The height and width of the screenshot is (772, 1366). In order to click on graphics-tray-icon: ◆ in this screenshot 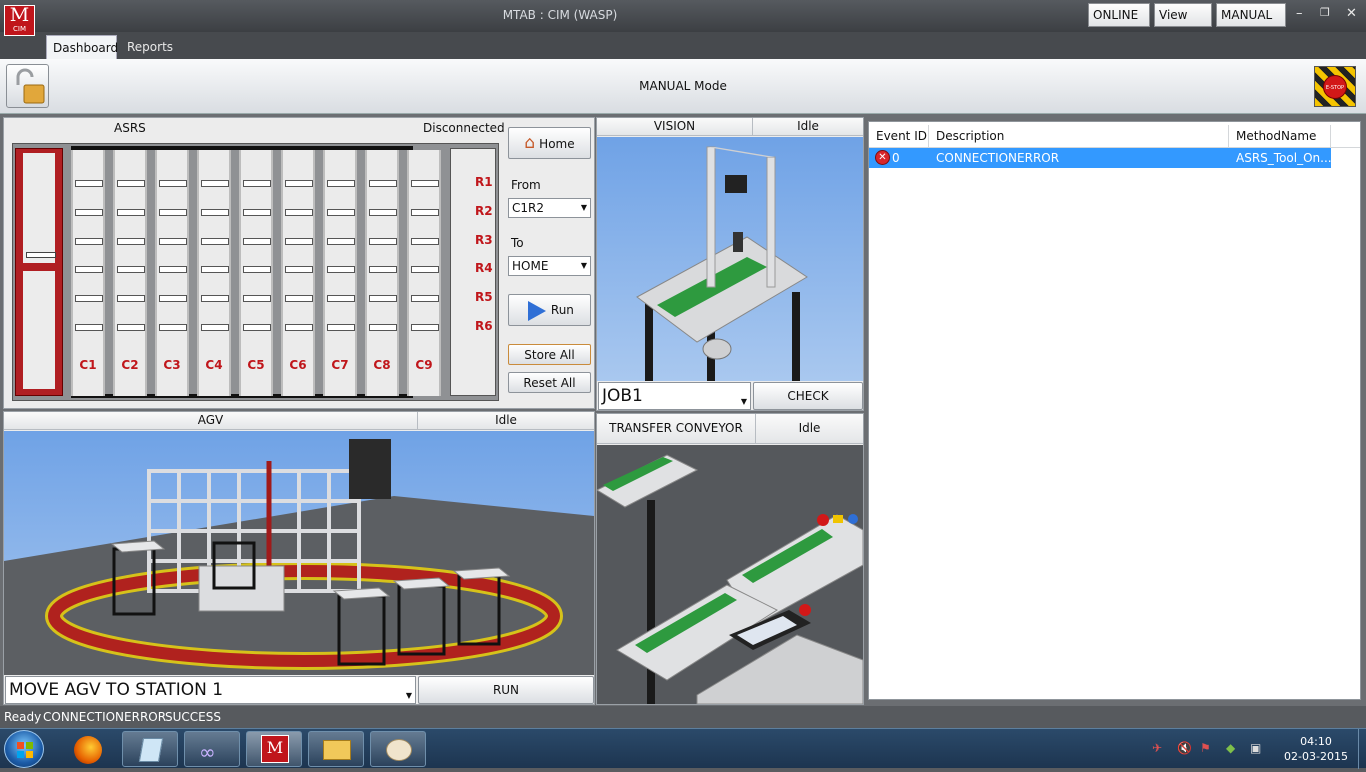, I will do `click(1230, 748)`.